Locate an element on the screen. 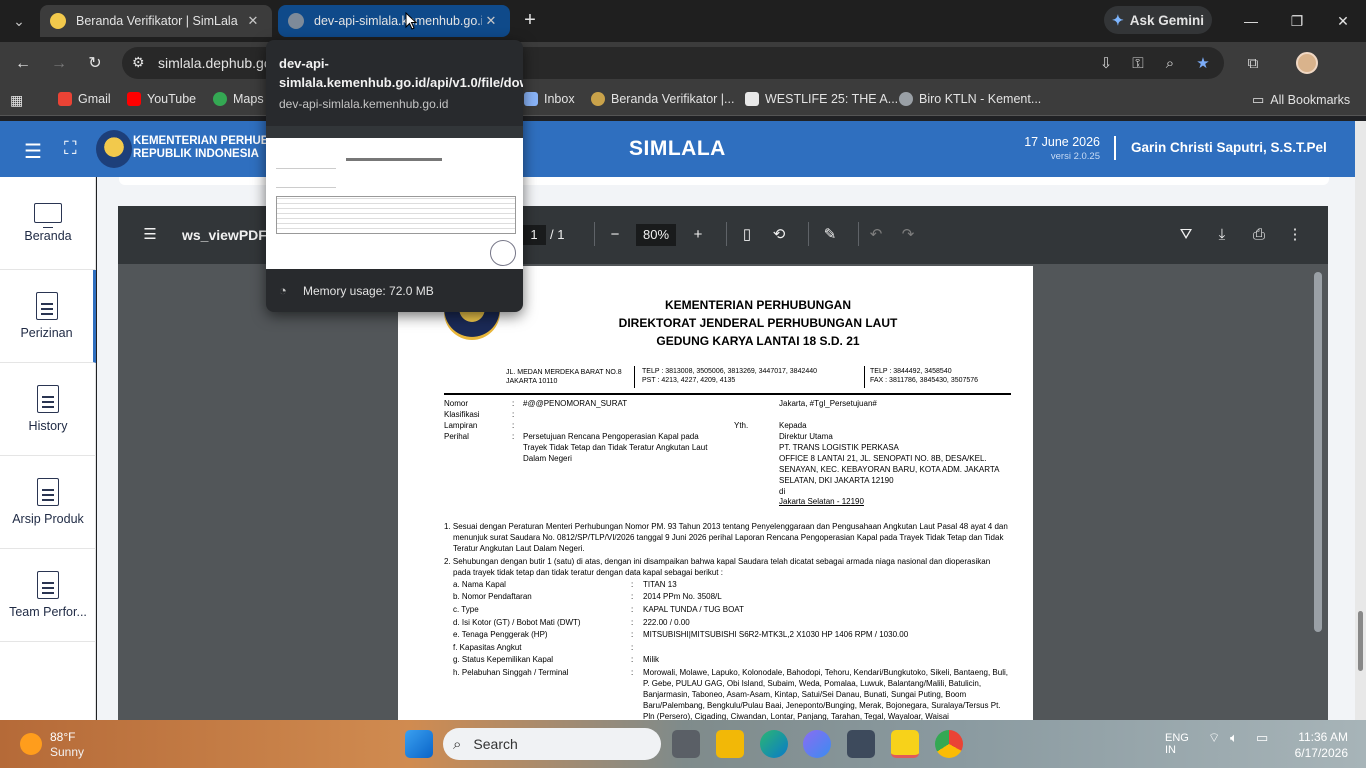 Image resolution: width=1366 pixels, height=768 pixels. clock: 11:36 AM 6/17/2026 is located at coordinates (1321, 745).